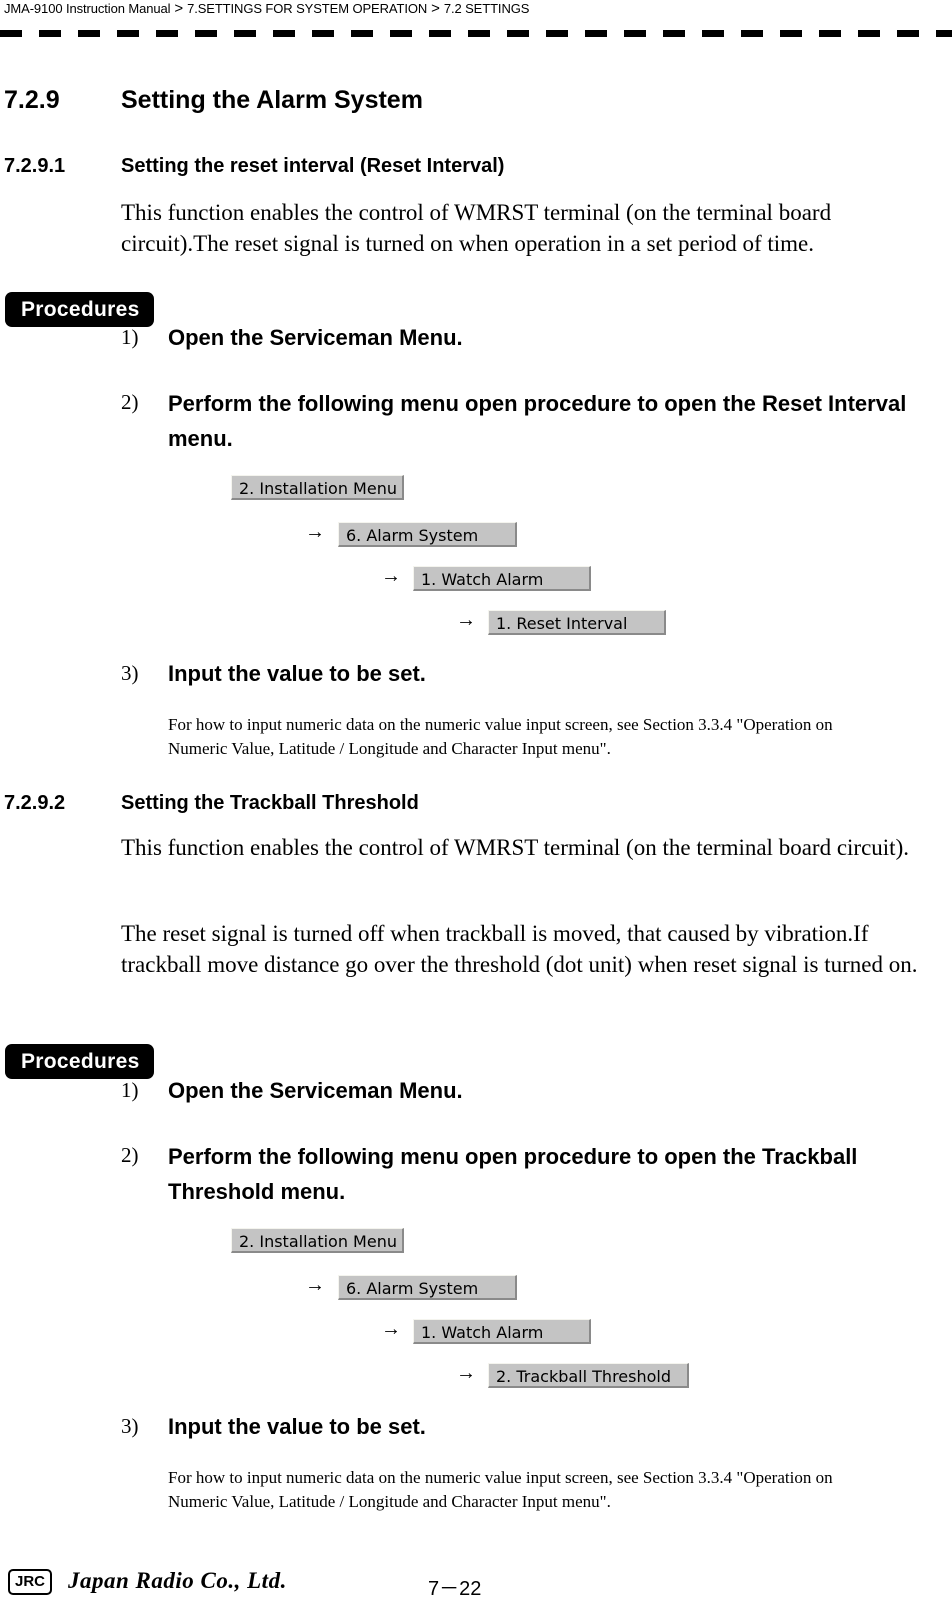 The image size is (952, 1620). Describe the element at coordinates (177, 1580) in the screenshot. I see `company-name: Japan Radio Co., Ltd.` at that location.